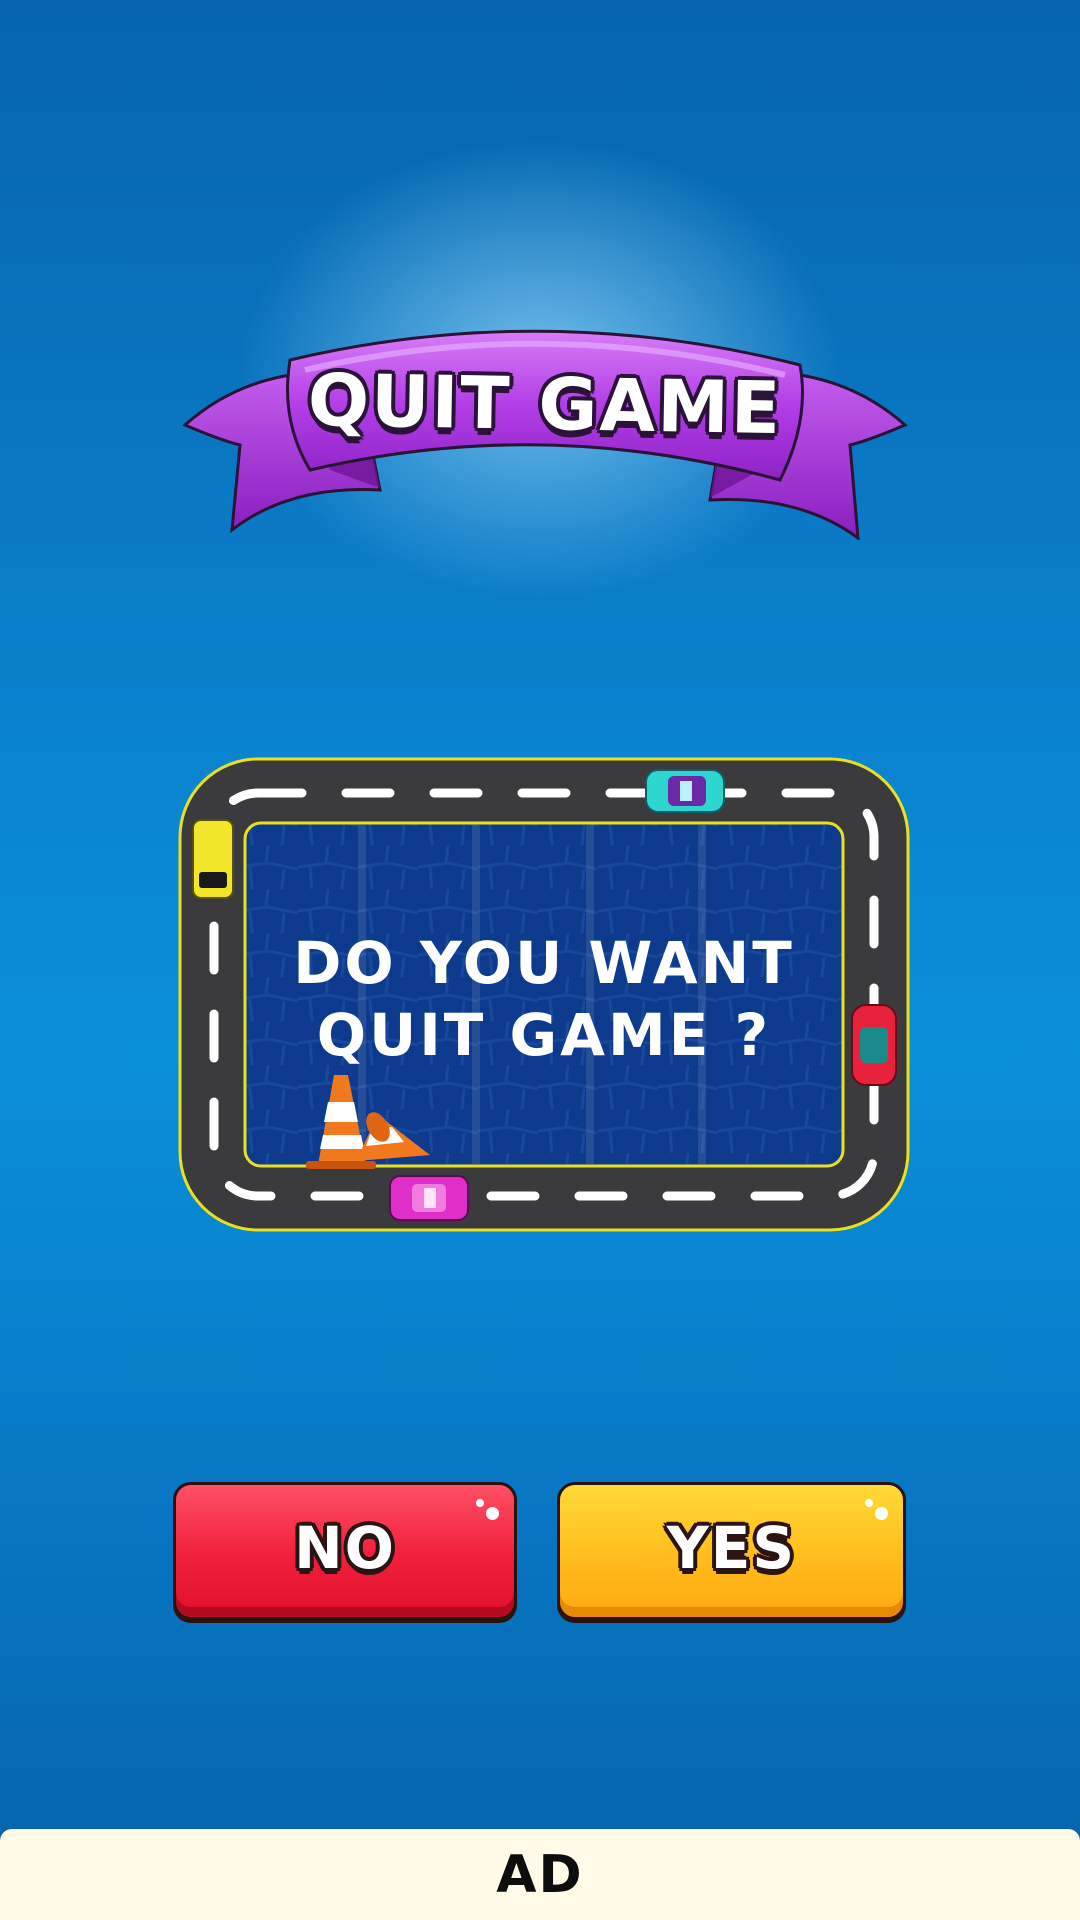  What do you see at coordinates (544, 1035) in the screenshot?
I see `question-line-2: QUIT GAME ?` at bounding box center [544, 1035].